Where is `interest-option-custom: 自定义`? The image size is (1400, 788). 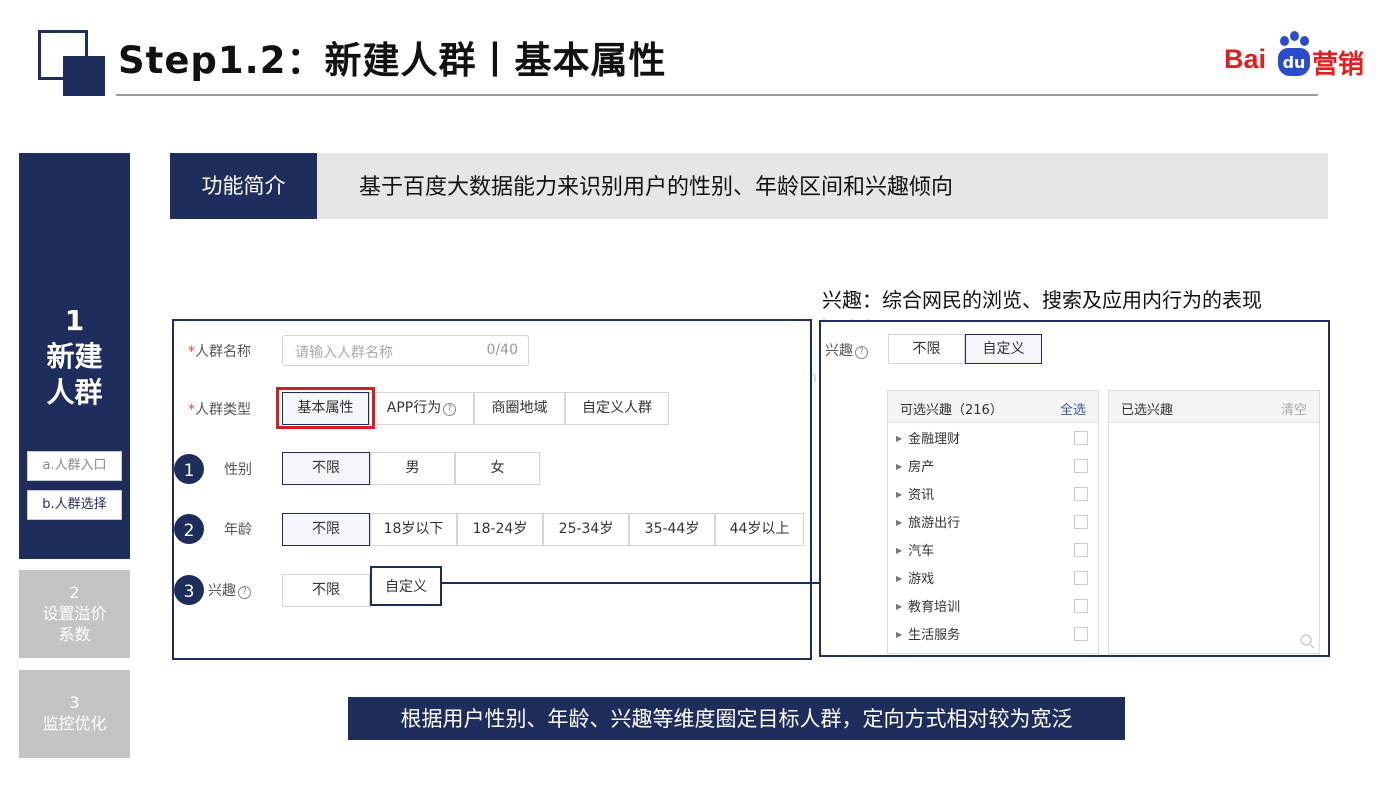 interest-option-custom: 自定义 is located at coordinates (406, 586).